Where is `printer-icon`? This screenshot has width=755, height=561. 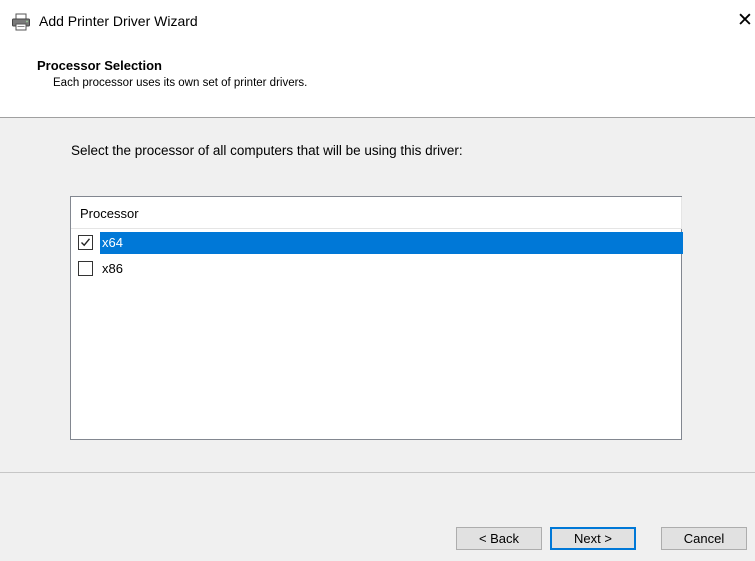 printer-icon is located at coordinates (21, 22).